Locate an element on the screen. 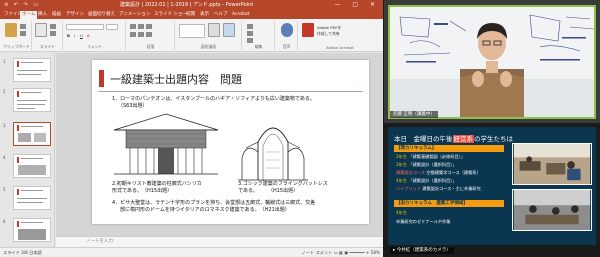 The image size is (600, 257). numbering-icon is located at coordinates (141, 26).